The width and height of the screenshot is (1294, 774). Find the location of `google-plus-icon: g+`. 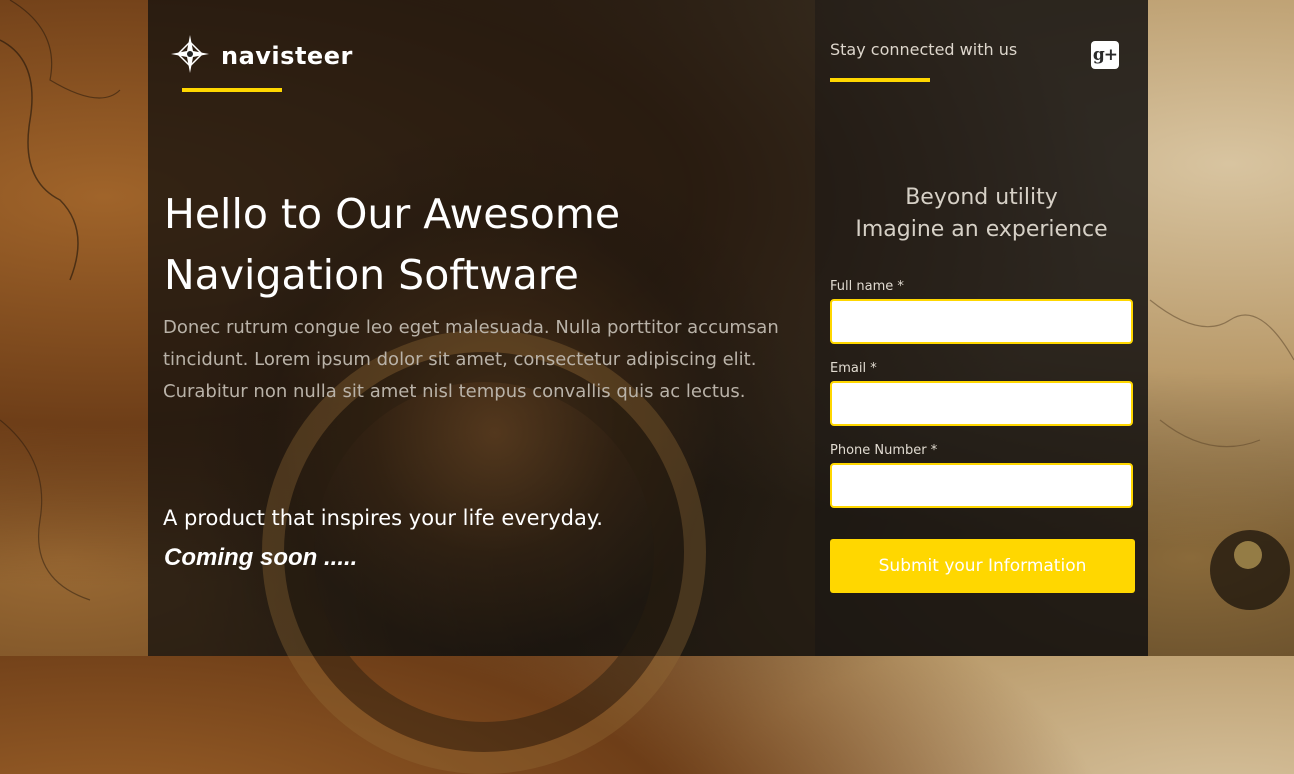

google-plus-icon: g+ is located at coordinates (1105, 55).